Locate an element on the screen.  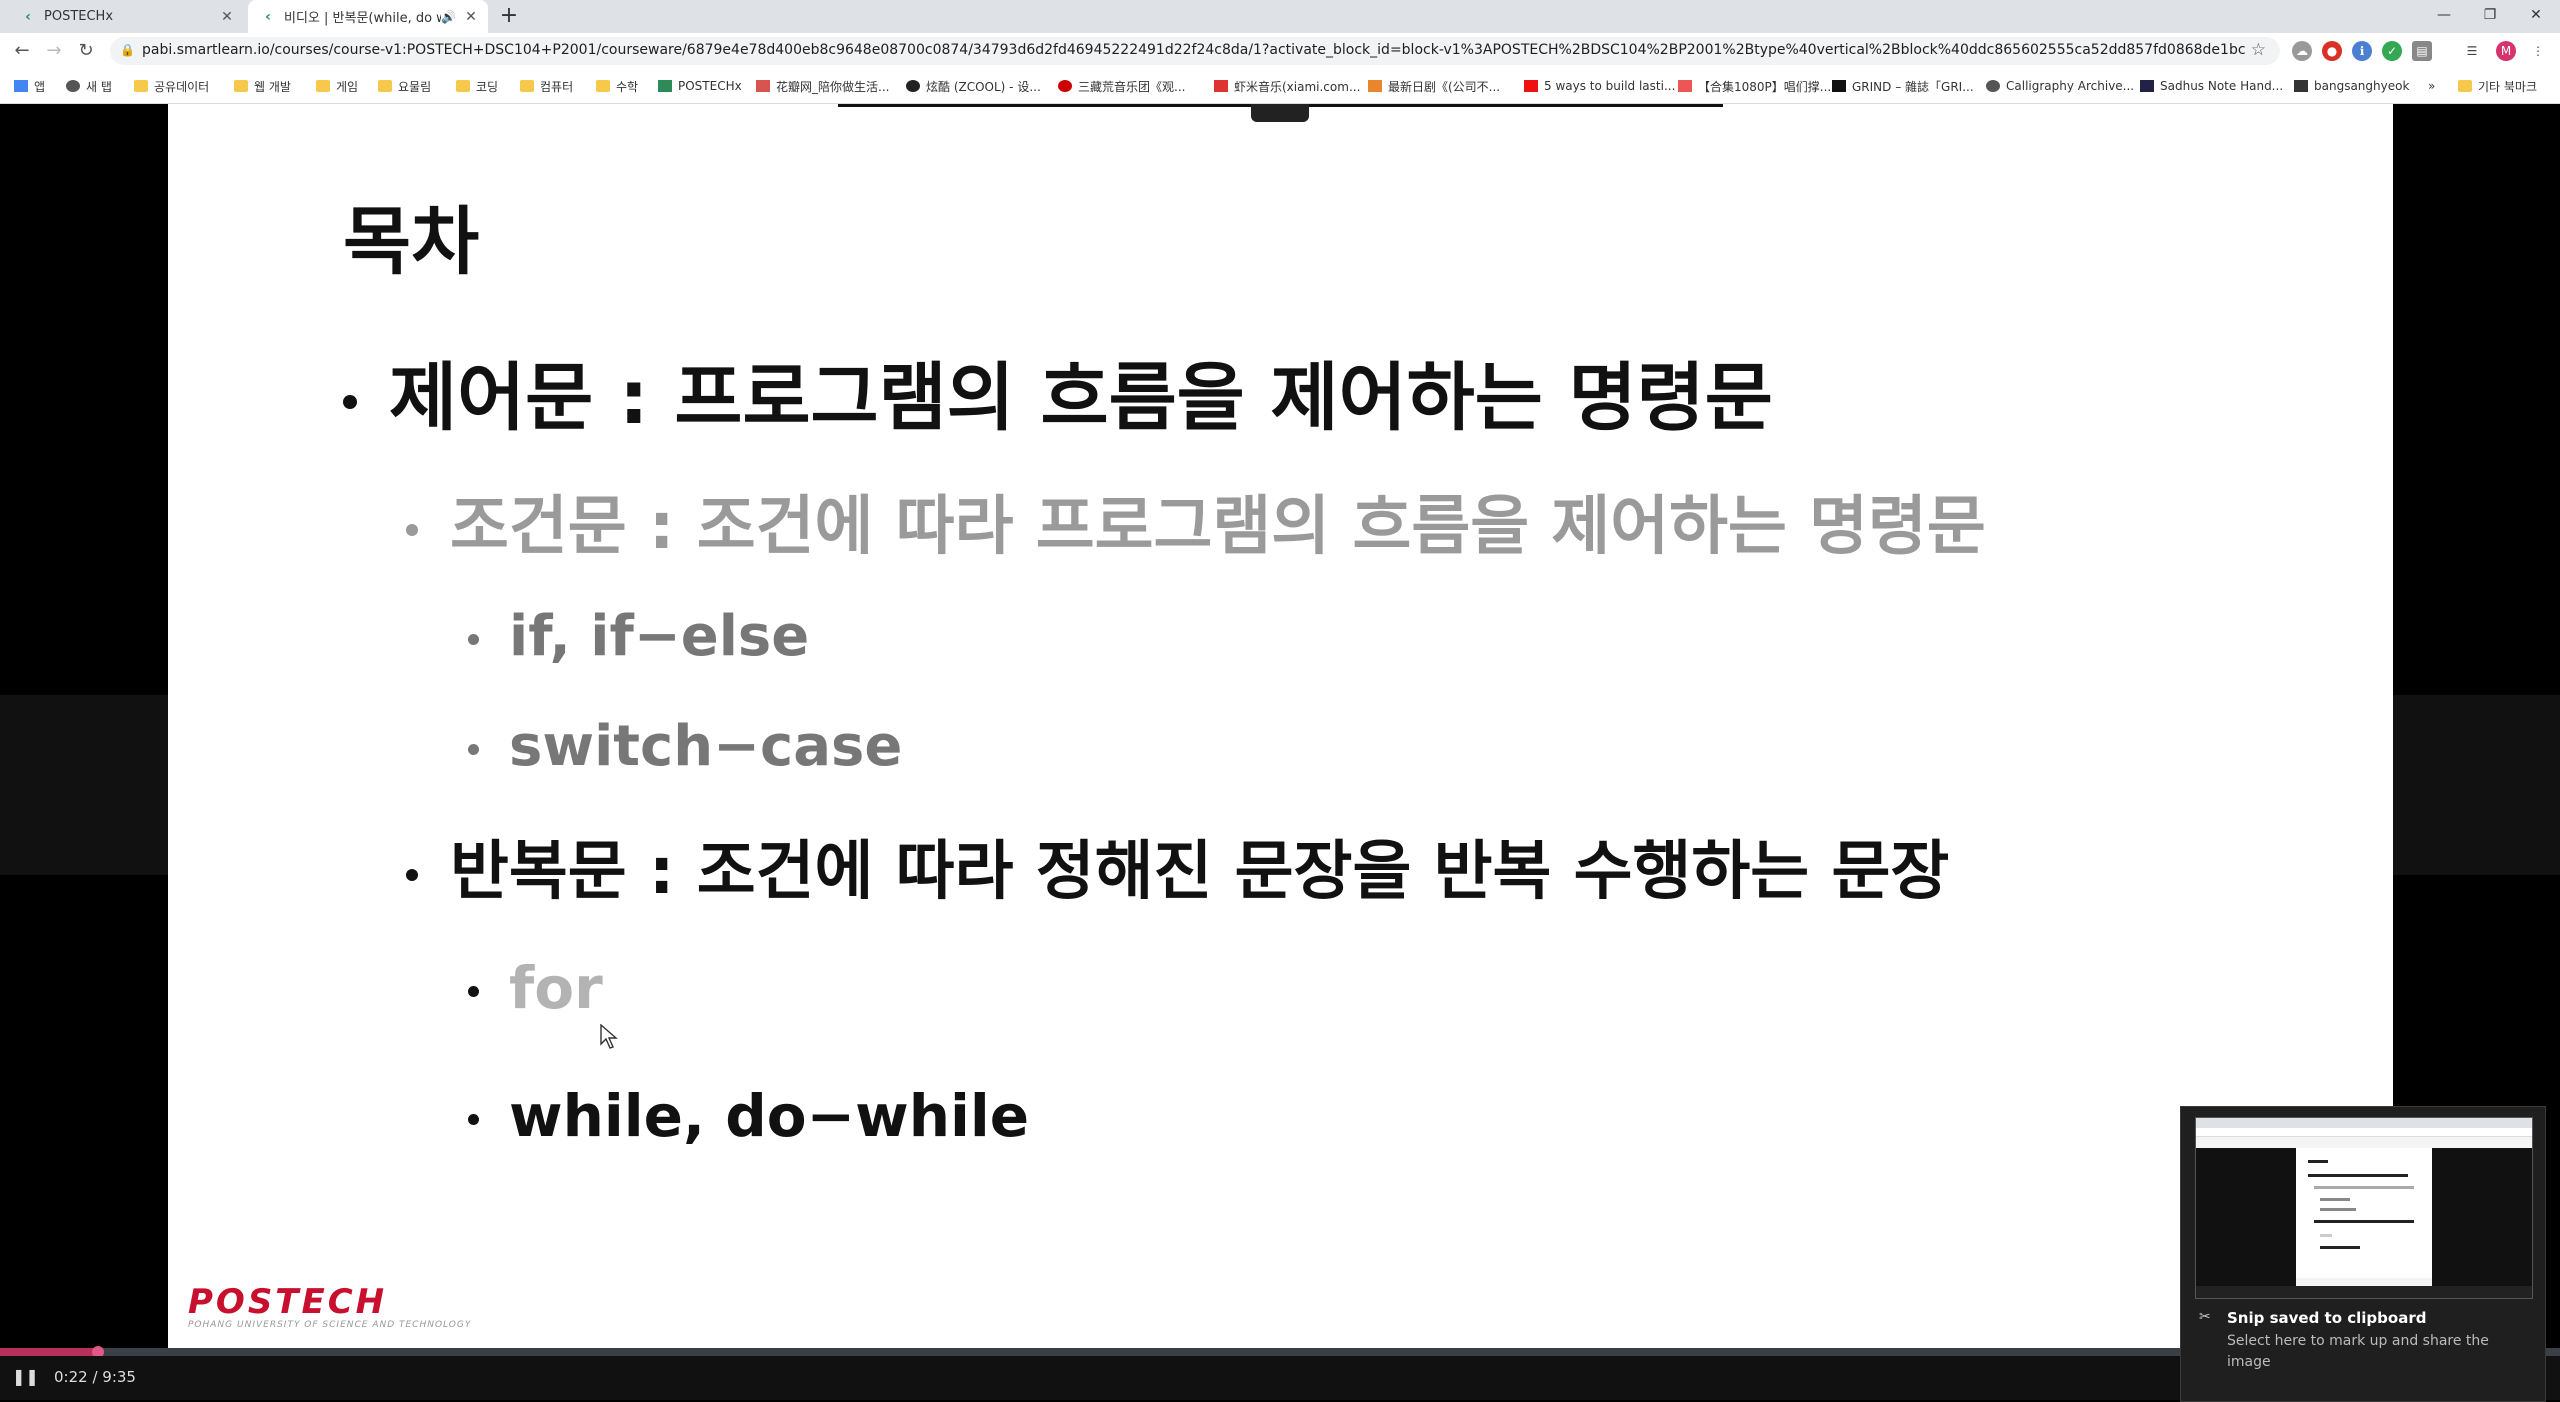
bookmark-item: bangsanghyeok is located at coordinates (2351, 86).